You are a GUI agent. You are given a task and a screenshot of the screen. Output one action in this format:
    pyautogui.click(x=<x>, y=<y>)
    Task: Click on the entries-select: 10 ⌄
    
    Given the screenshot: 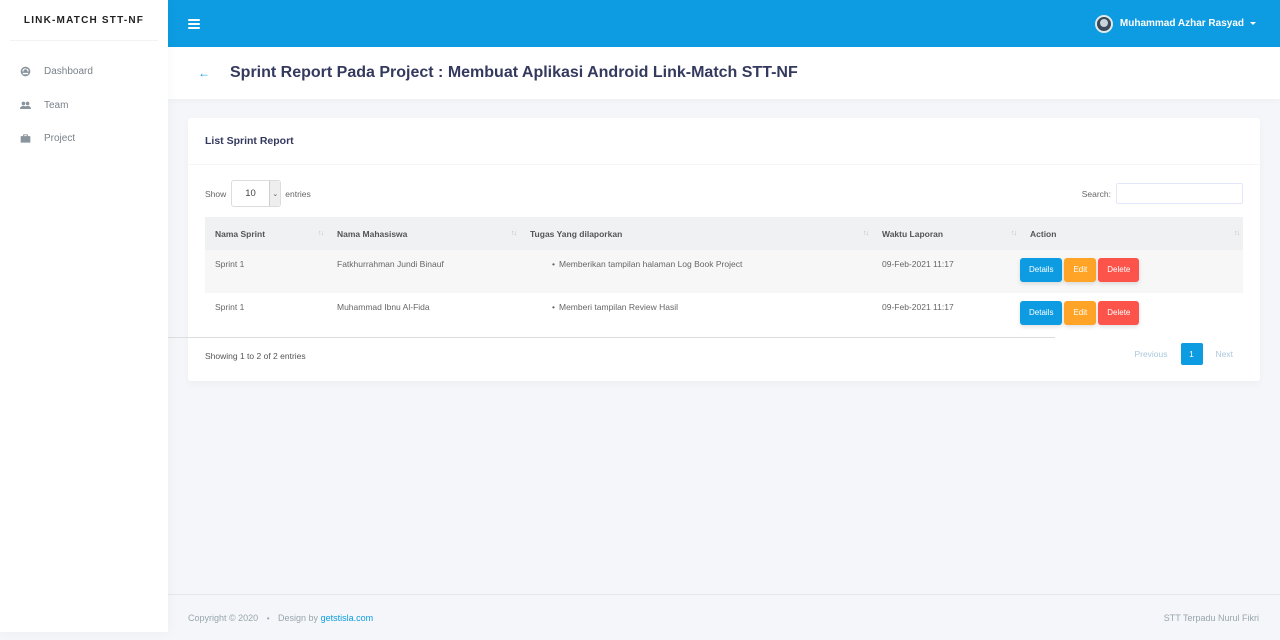 What is the action you would take?
    pyautogui.click(x=256, y=193)
    